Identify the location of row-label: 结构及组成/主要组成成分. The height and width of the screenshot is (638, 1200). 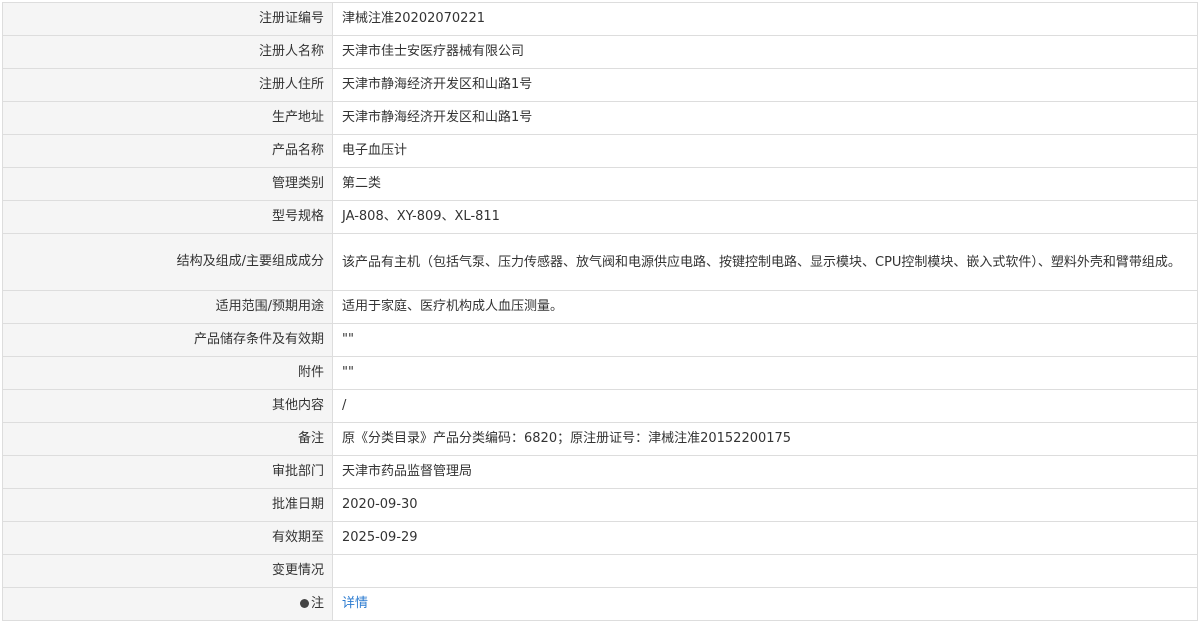
(167, 262).